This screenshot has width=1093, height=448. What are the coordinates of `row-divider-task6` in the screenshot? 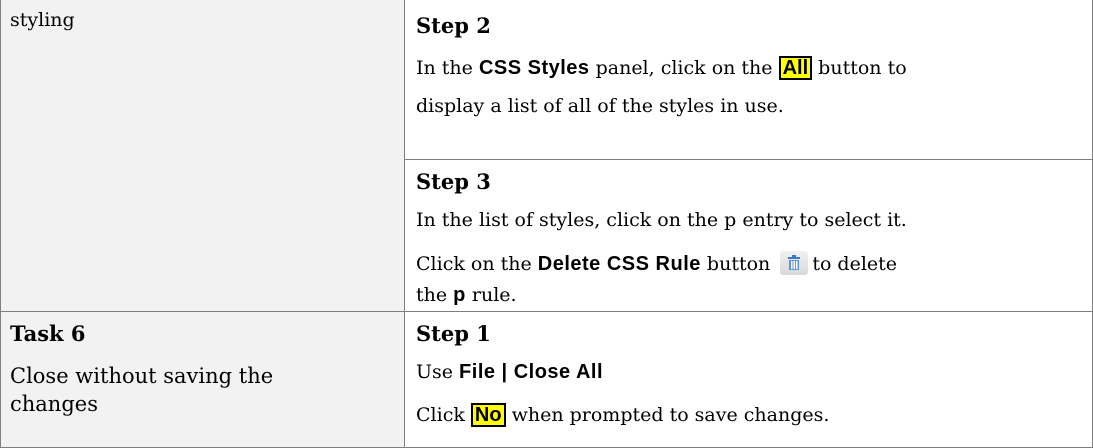 It's located at (546, 311).